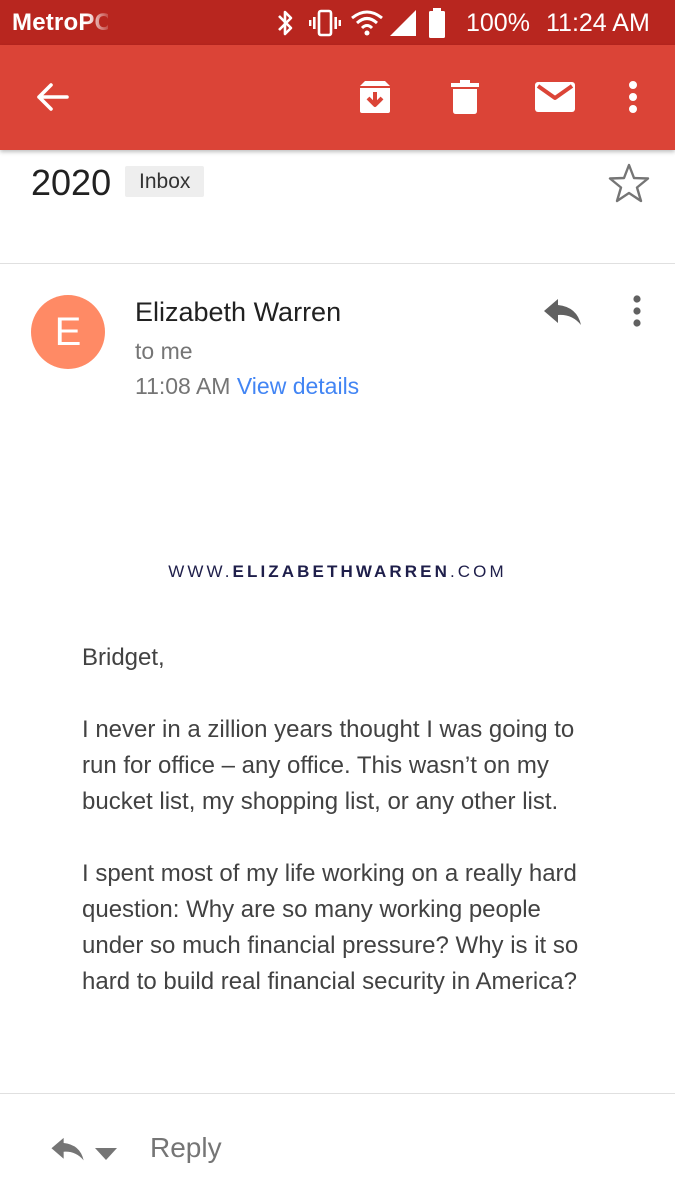 The image size is (675, 1200). Describe the element at coordinates (337, 1146) in the screenshot. I see `reply-bar: Reply` at that location.